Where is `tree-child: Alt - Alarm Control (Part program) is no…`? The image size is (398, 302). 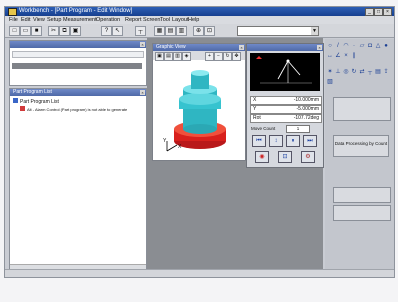 tree-child: Alt - Alarm Control (Part program) is no… is located at coordinates (81, 109).